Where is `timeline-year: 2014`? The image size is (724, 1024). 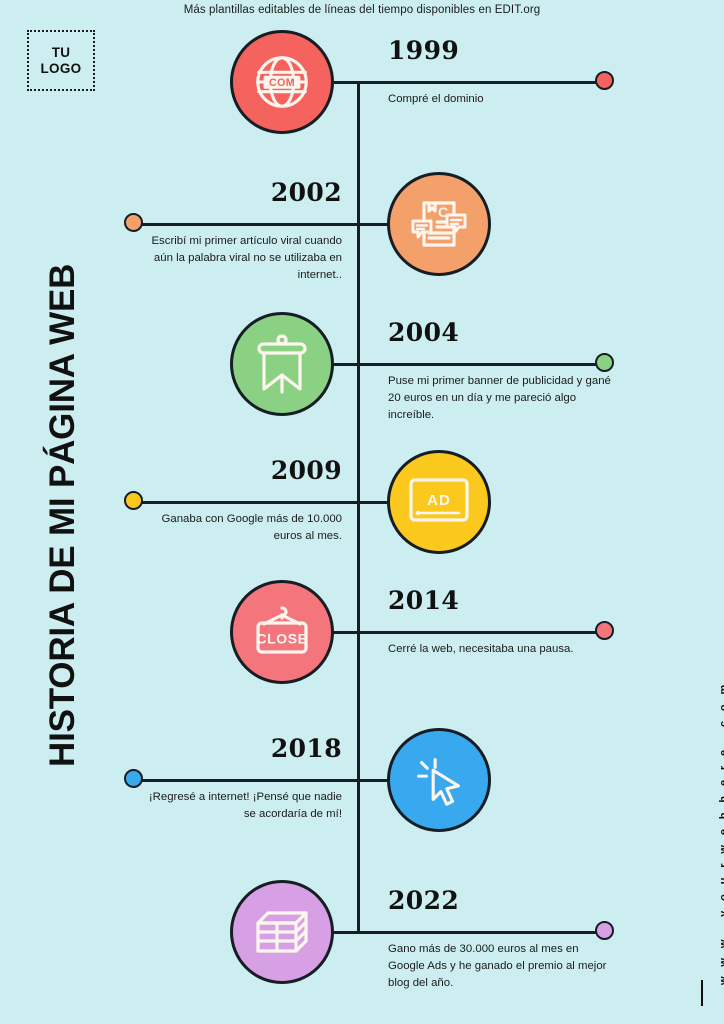
timeline-year: 2014 is located at coordinates (424, 600).